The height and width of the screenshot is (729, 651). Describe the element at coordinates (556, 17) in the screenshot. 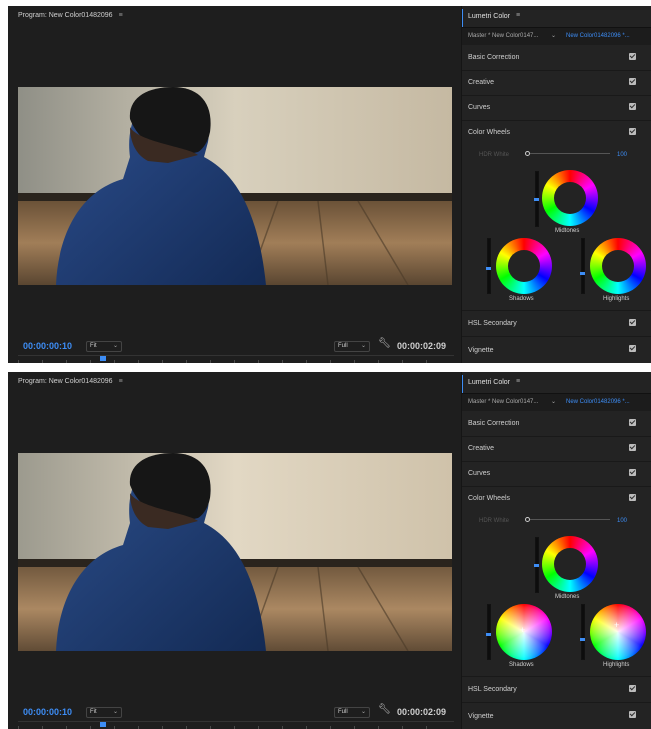

I see `lumetri-header: Lumetri Color ≡` at that location.